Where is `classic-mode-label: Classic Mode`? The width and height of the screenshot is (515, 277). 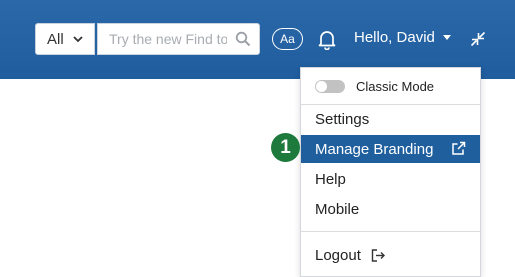 classic-mode-label: Classic Mode is located at coordinates (395, 86).